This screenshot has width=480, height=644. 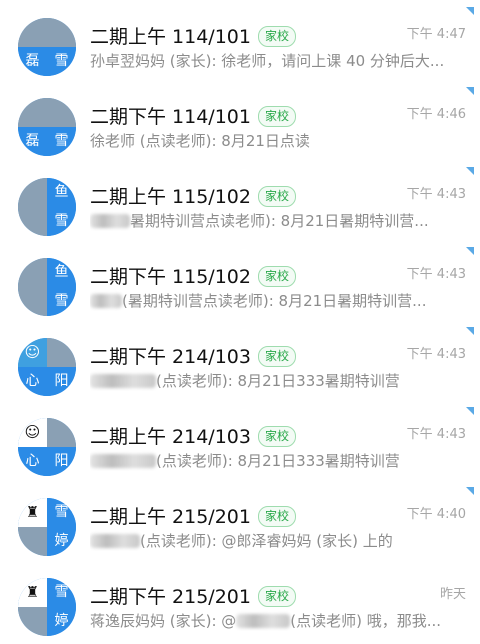 I want to click on conversation-title: 二期上午 215/201 家校, so click(x=193, y=515).